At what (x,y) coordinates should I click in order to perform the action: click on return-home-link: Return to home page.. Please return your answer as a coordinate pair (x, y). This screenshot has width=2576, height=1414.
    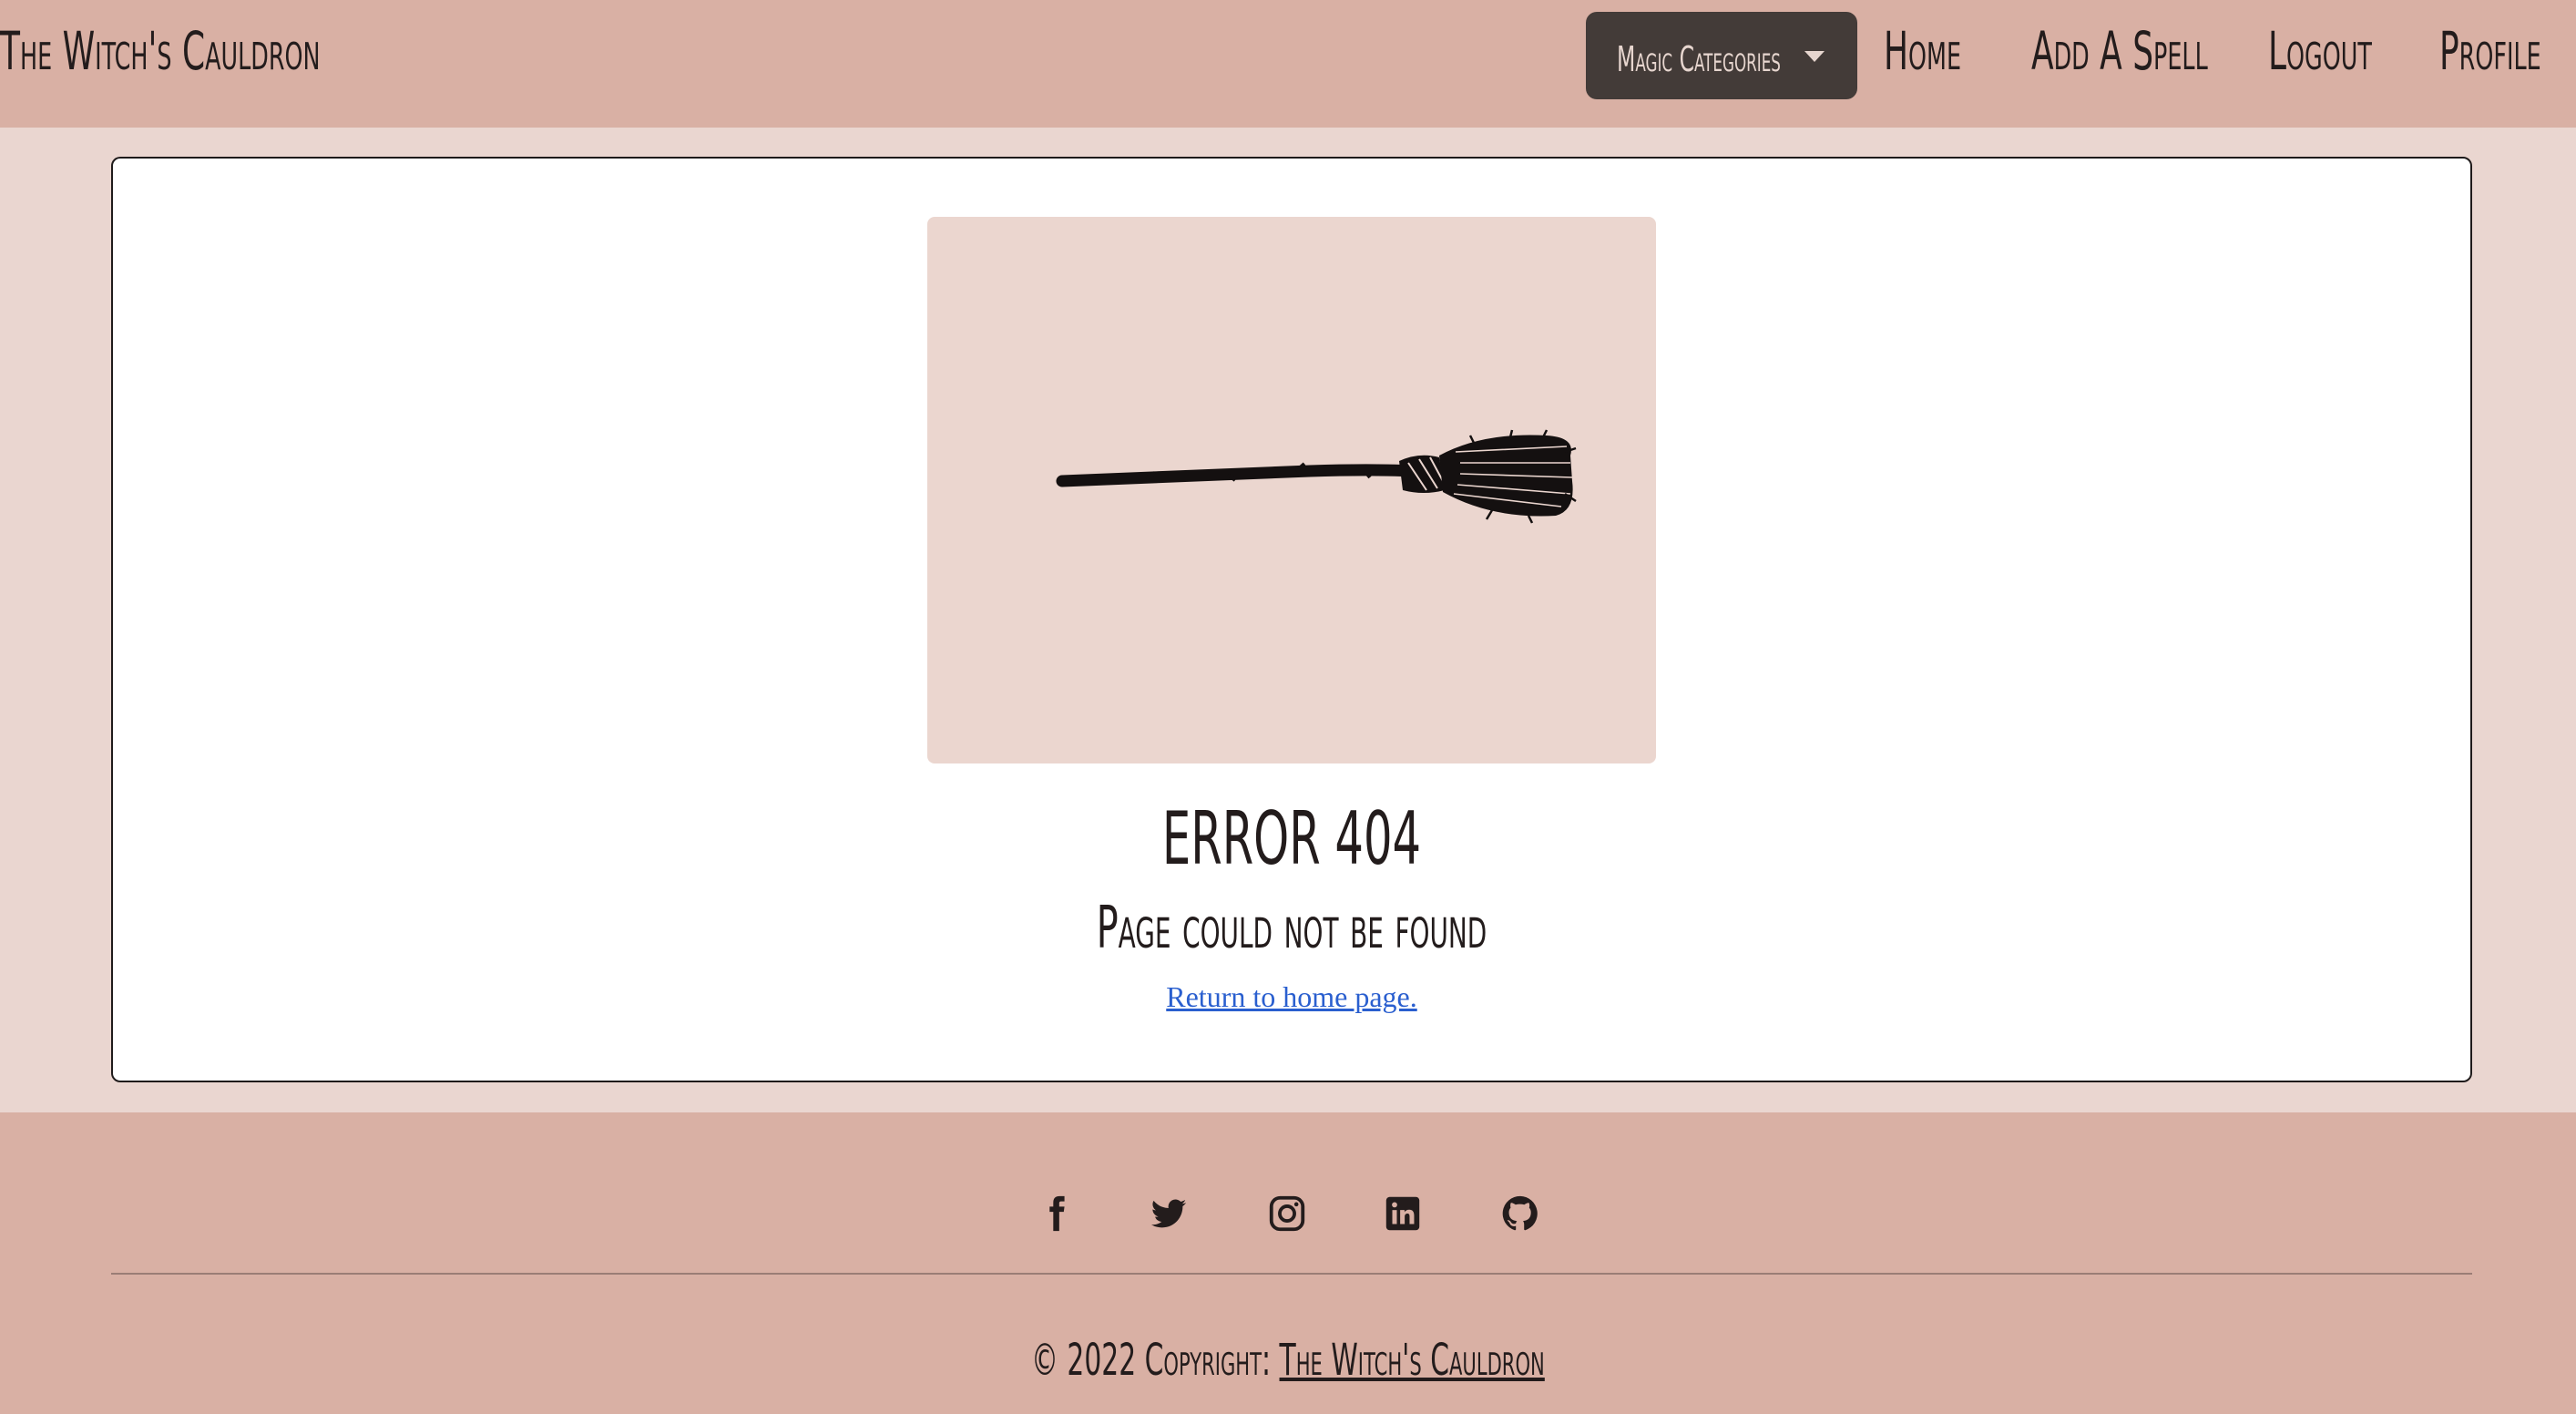
    Looking at the image, I should click on (1291, 997).